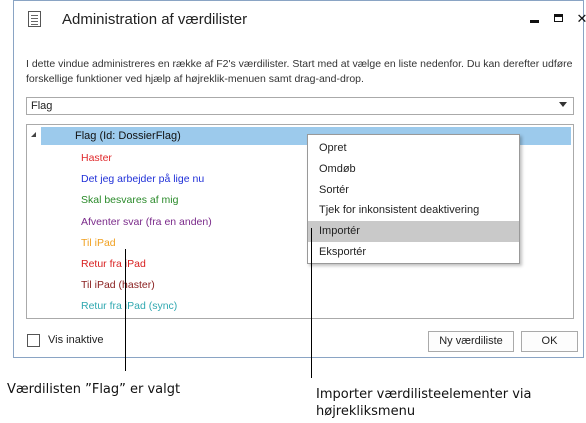 The height and width of the screenshot is (423, 586). Describe the element at coordinates (413, 169) in the screenshot. I see `context-menu-item: Omdøb` at that location.